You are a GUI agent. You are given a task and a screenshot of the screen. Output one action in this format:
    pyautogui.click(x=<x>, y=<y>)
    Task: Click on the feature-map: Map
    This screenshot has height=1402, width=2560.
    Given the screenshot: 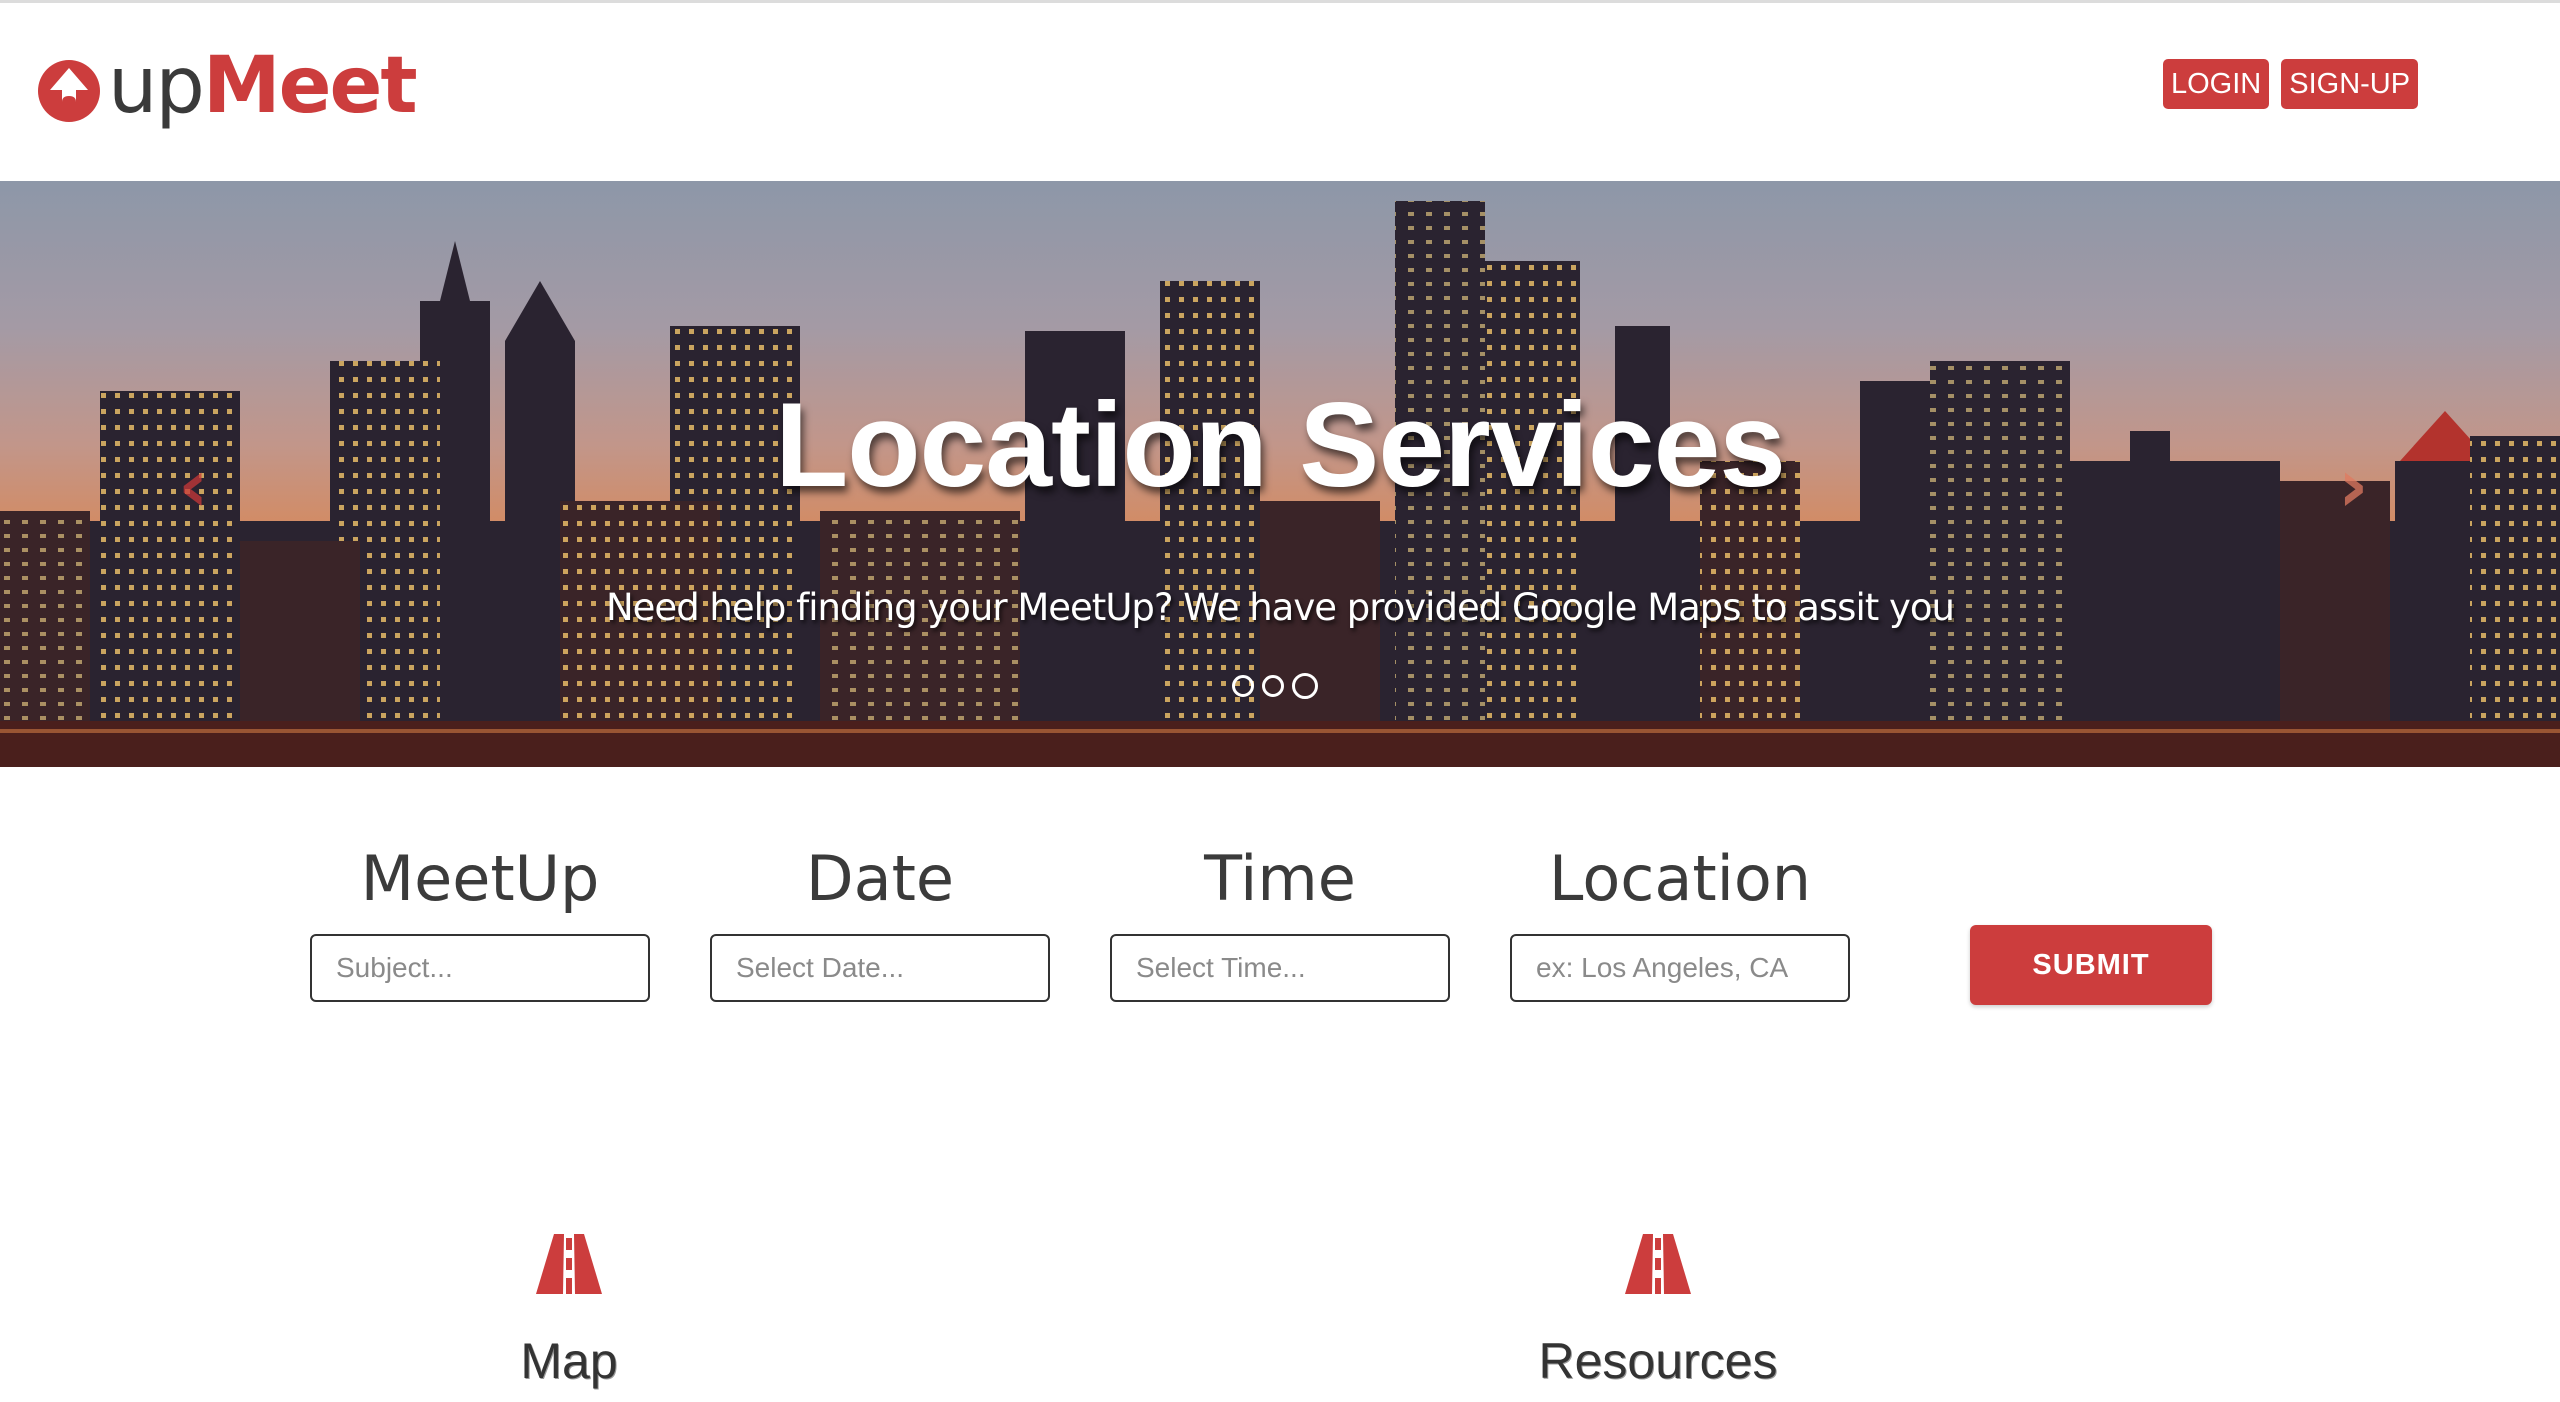 What is the action you would take?
    pyautogui.click(x=569, y=1312)
    